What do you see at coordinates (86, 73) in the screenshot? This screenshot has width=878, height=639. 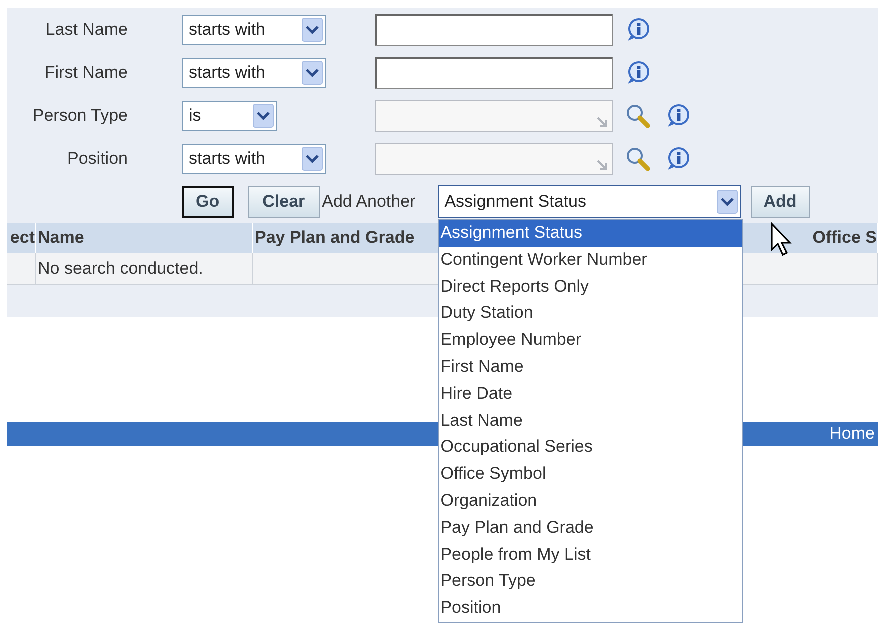 I see `field-label: First Name` at bounding box center [86, 73].